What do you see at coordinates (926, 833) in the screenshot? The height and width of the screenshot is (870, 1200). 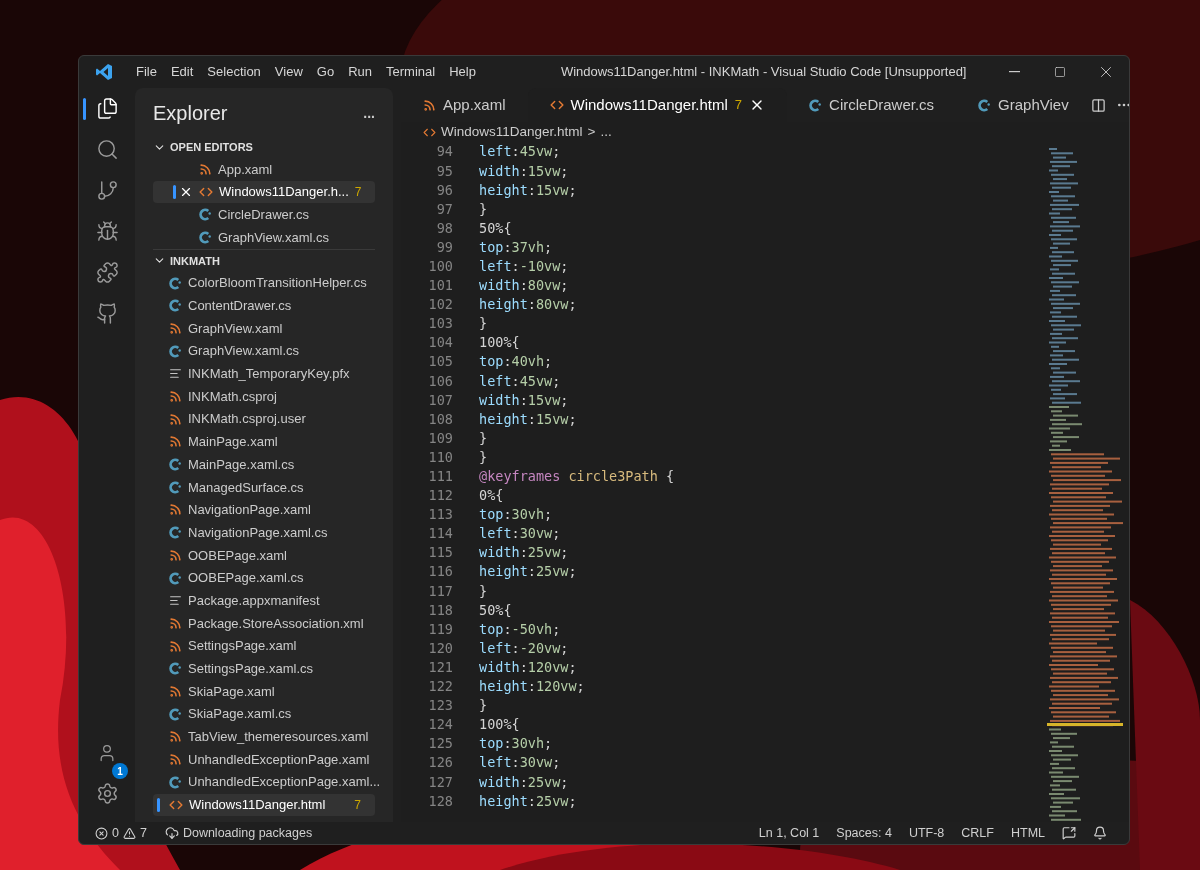 I see `status-item: UTF-8` at bounding box center [926, 833].